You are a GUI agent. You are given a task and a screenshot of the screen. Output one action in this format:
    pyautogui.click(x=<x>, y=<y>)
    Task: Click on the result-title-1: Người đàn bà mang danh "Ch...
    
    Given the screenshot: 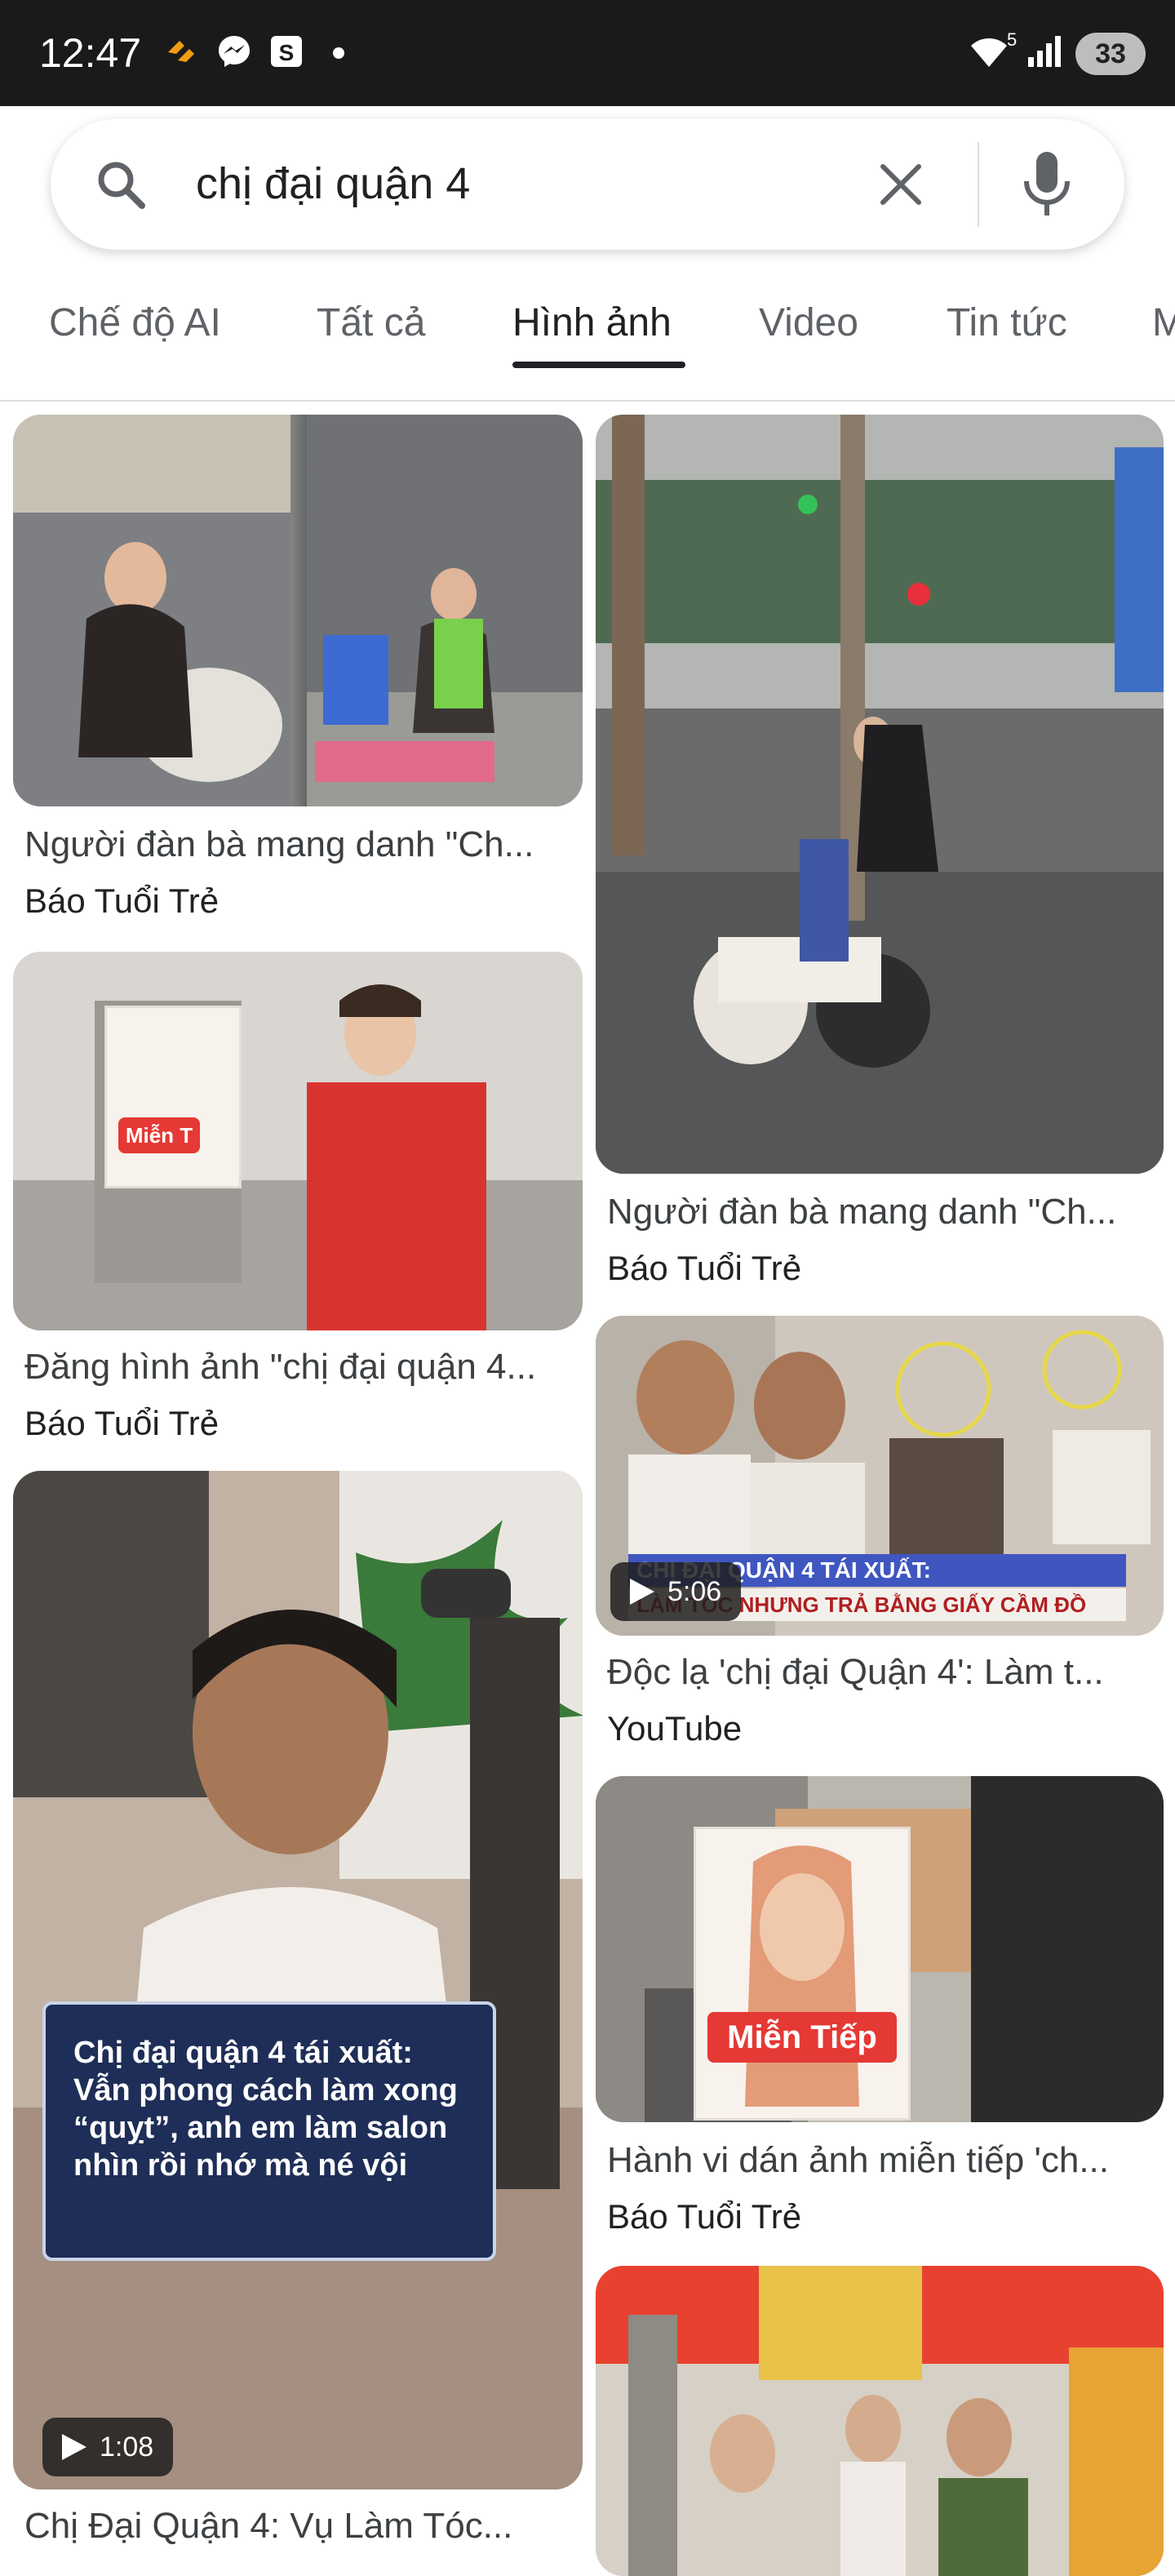 What is the action you would take?
    pyautogui.click(x=279, y=844)
    